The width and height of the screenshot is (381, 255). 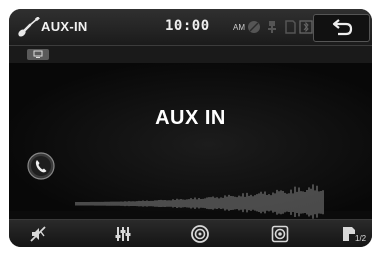 I want to click on sd-card-icon, so click(x=290, y=27).